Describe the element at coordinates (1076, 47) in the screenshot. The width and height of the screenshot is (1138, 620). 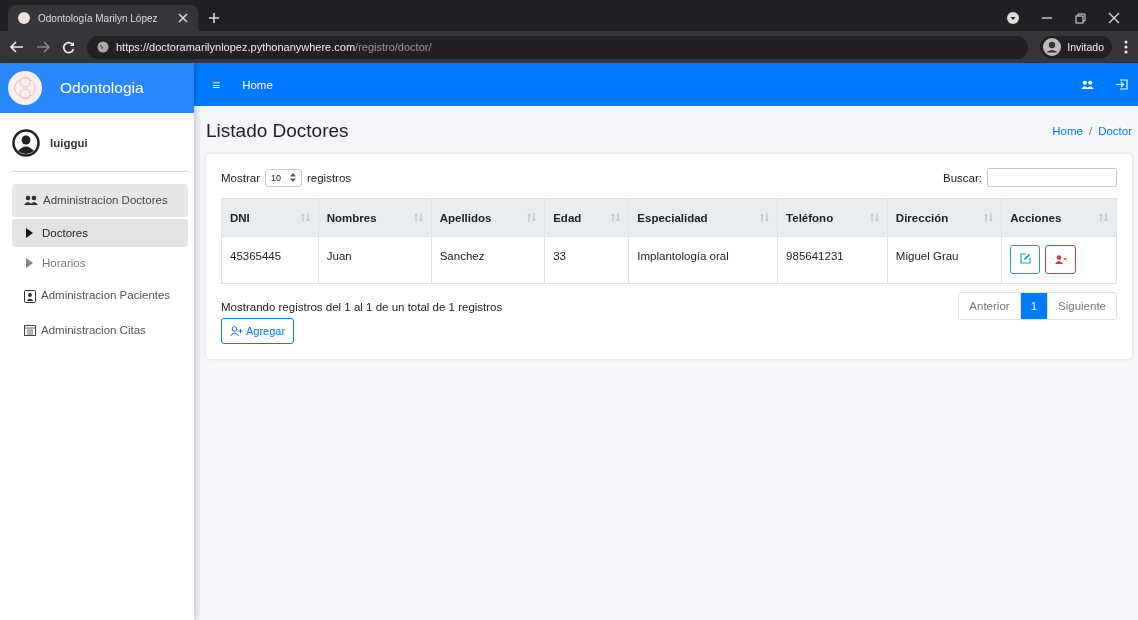
I see `profile-button: Invitado` at that location.